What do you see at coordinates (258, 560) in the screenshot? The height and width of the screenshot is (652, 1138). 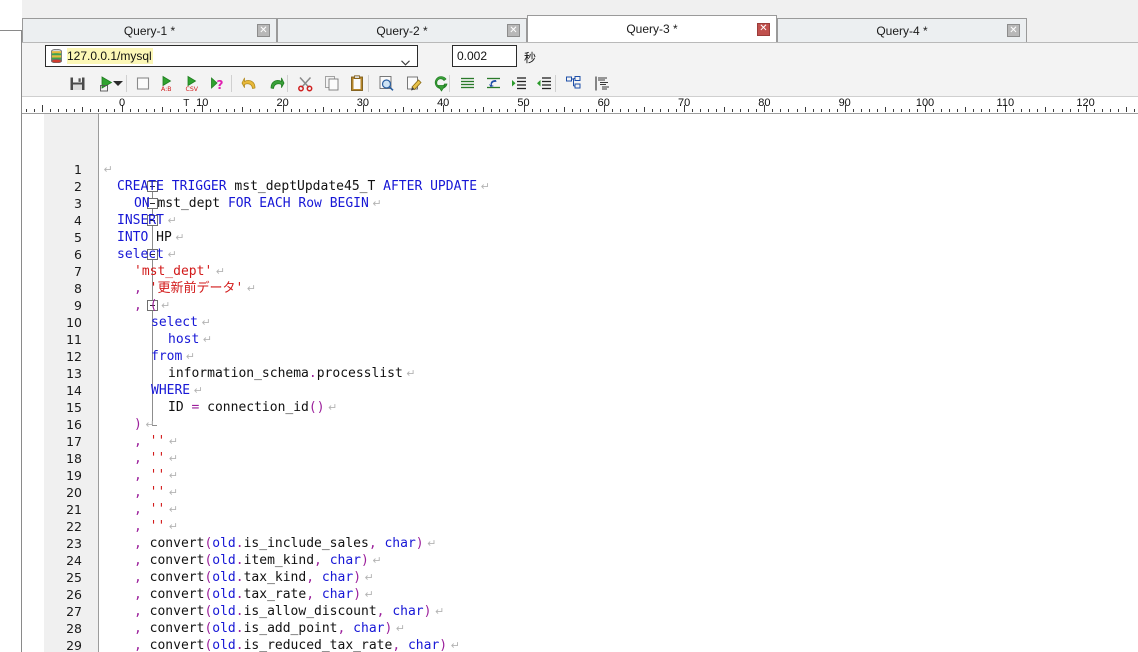 I see `code-line: , convert(old.item_kind, char) ↵` at bounding box center [258, 560].